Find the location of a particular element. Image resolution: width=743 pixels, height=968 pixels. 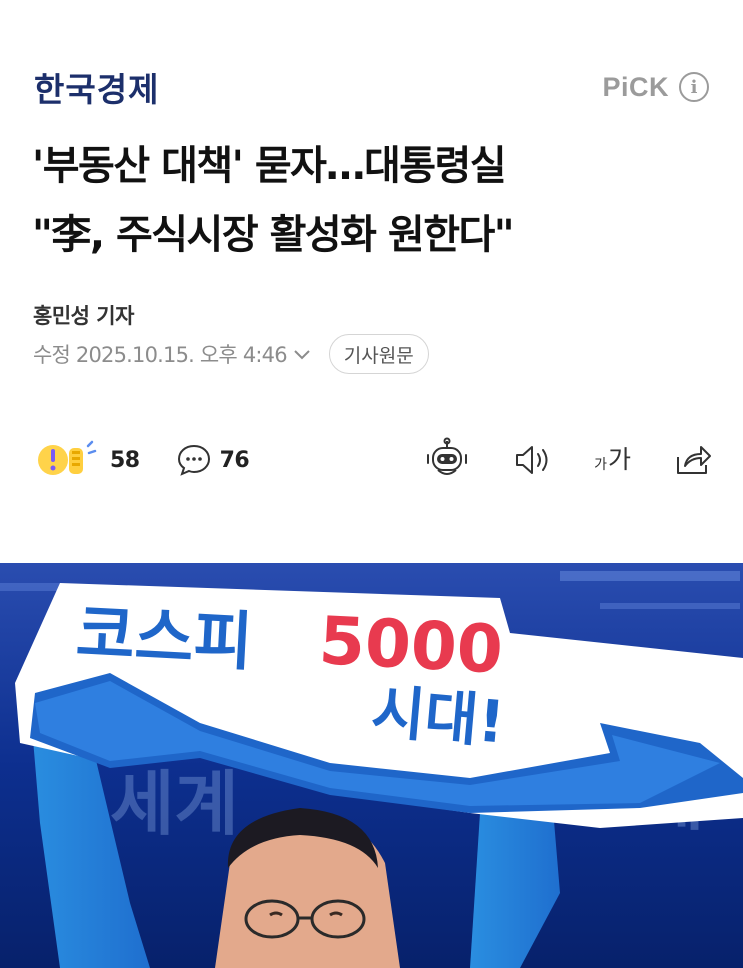

pick-badge-group: PiCK i is located at coordinates (655, 87).